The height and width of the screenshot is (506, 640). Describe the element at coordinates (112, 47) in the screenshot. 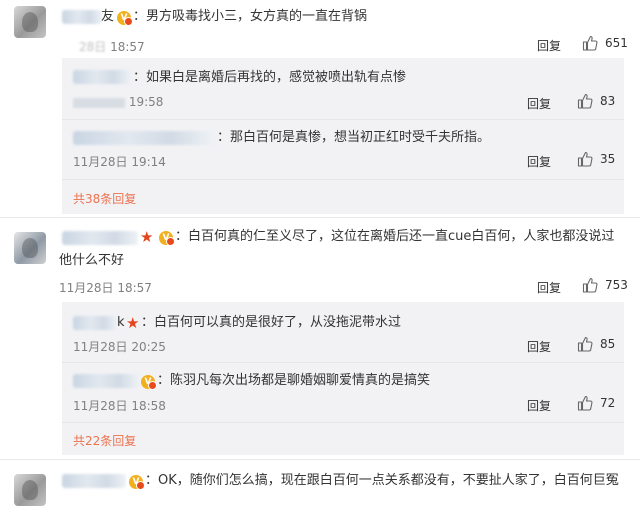

I see `comment-time: 28日 18:57` at that location.